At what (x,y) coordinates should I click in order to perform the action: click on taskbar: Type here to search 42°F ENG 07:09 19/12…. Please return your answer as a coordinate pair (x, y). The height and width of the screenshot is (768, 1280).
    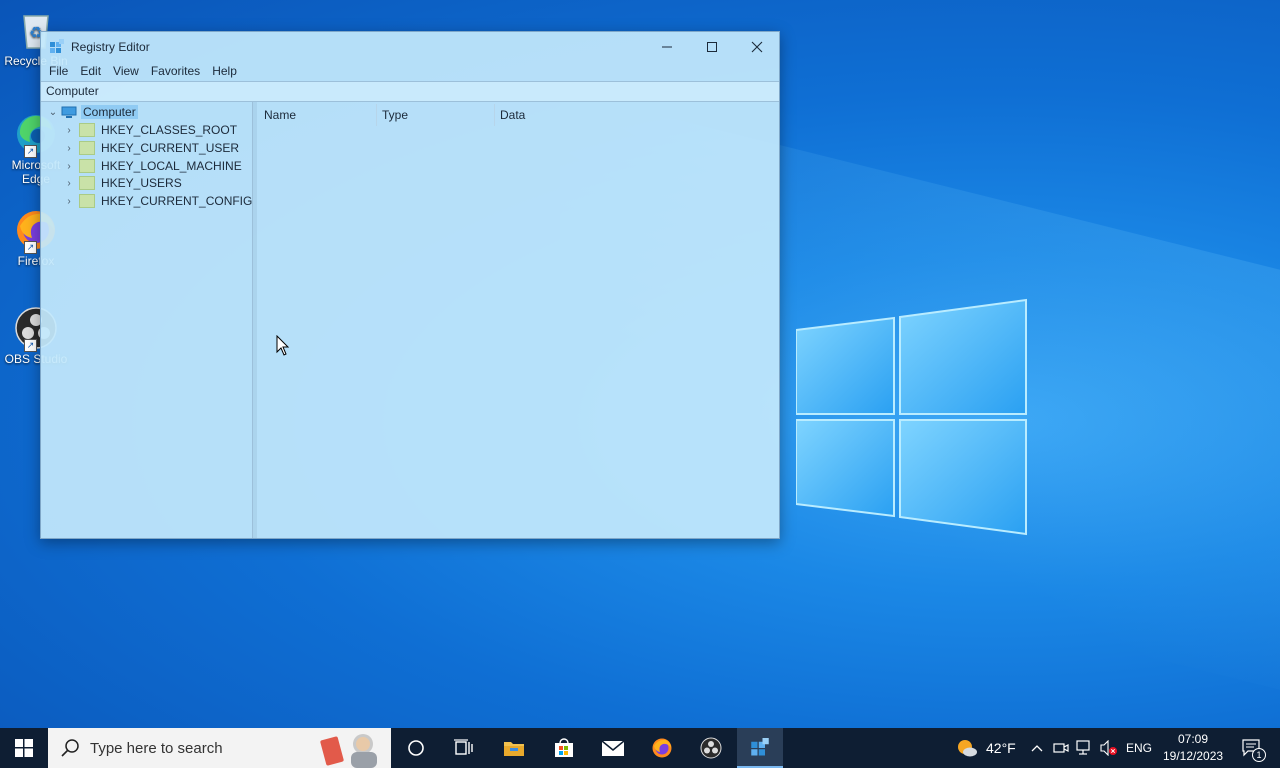
    Looking at the image, I should click on (640, 748).